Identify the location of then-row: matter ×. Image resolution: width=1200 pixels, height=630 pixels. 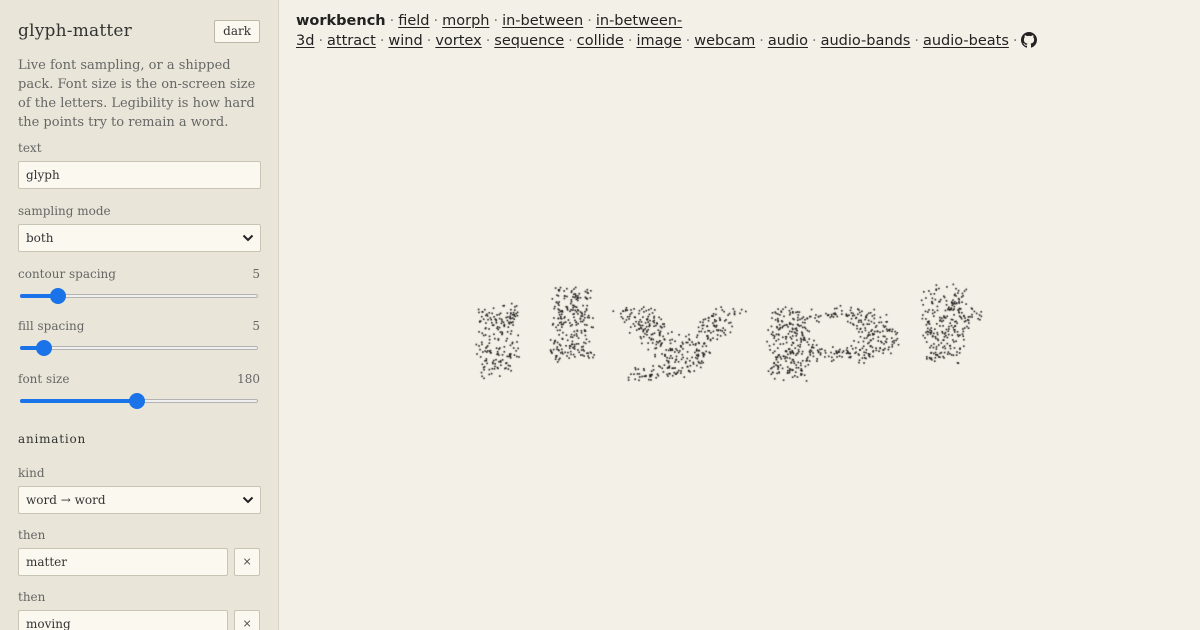
(139, 562).